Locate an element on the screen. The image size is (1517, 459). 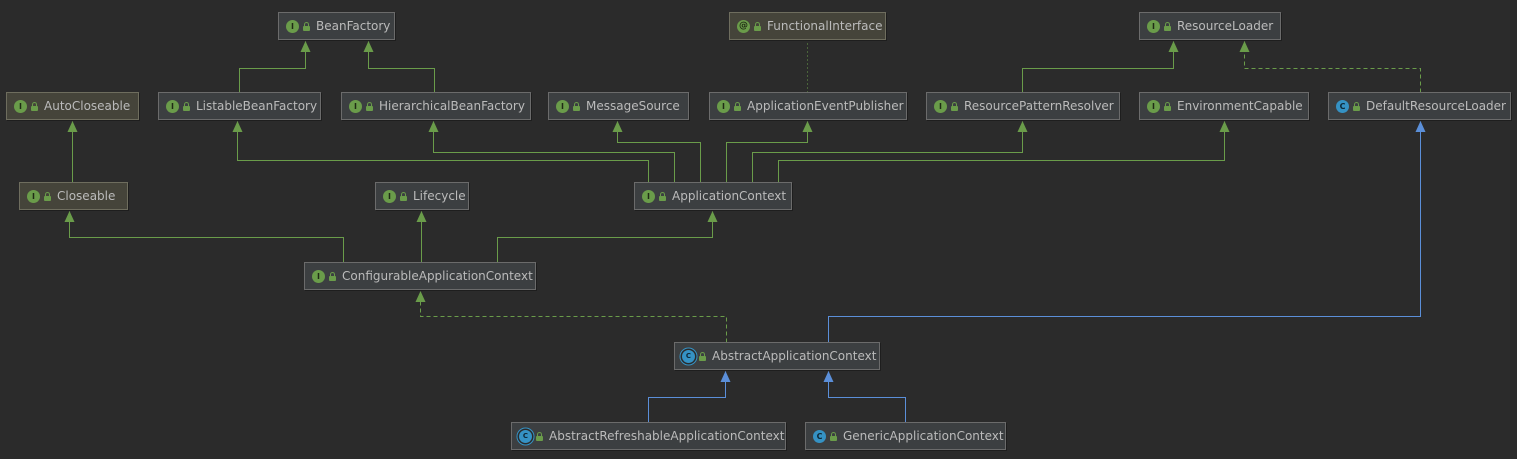
node-abstractapplicationcontext: C AbstractApplicationContext is located at coordinates (777, 356).